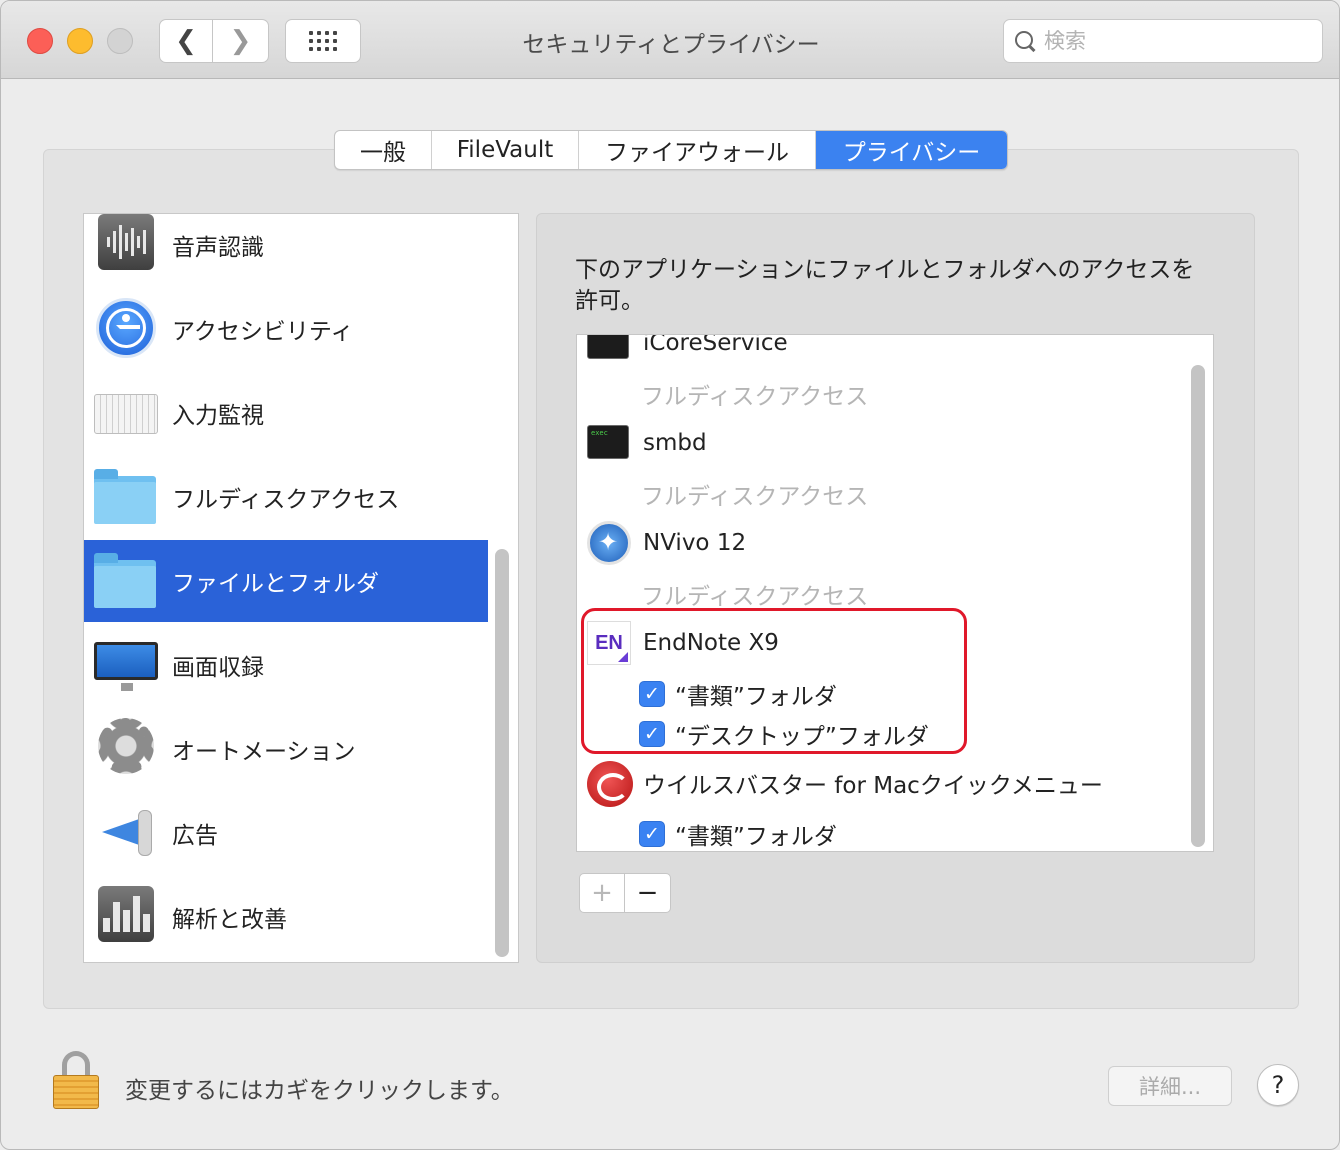 This screenshot has width=1340, height=1150. Describe the element at coordinates (756, 837) in the screenshot. I see `permission-label: “書類”フォルダ` at that location.